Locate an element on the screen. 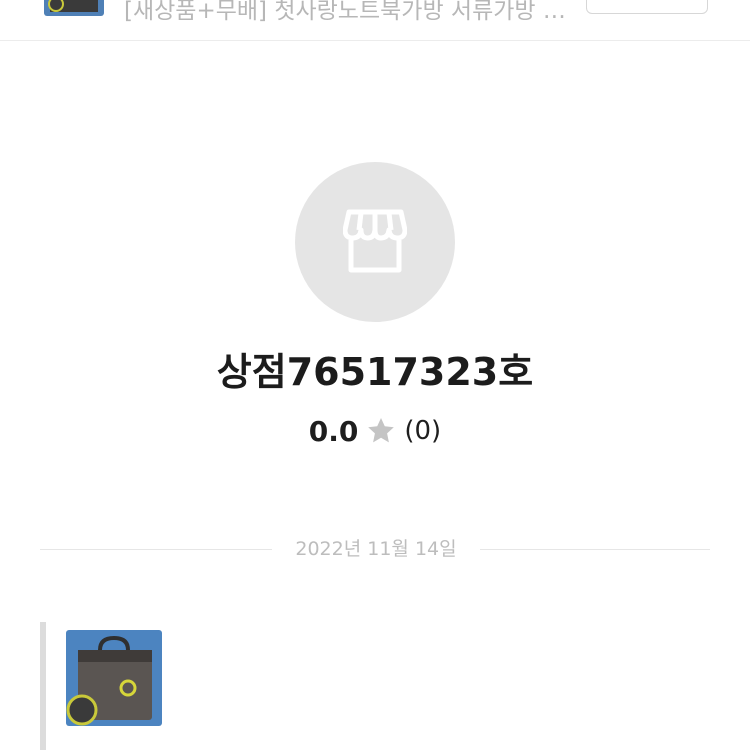 The height and width of the screenshot is (750, 750). storefront-icon is located at coordinates (375, 241).